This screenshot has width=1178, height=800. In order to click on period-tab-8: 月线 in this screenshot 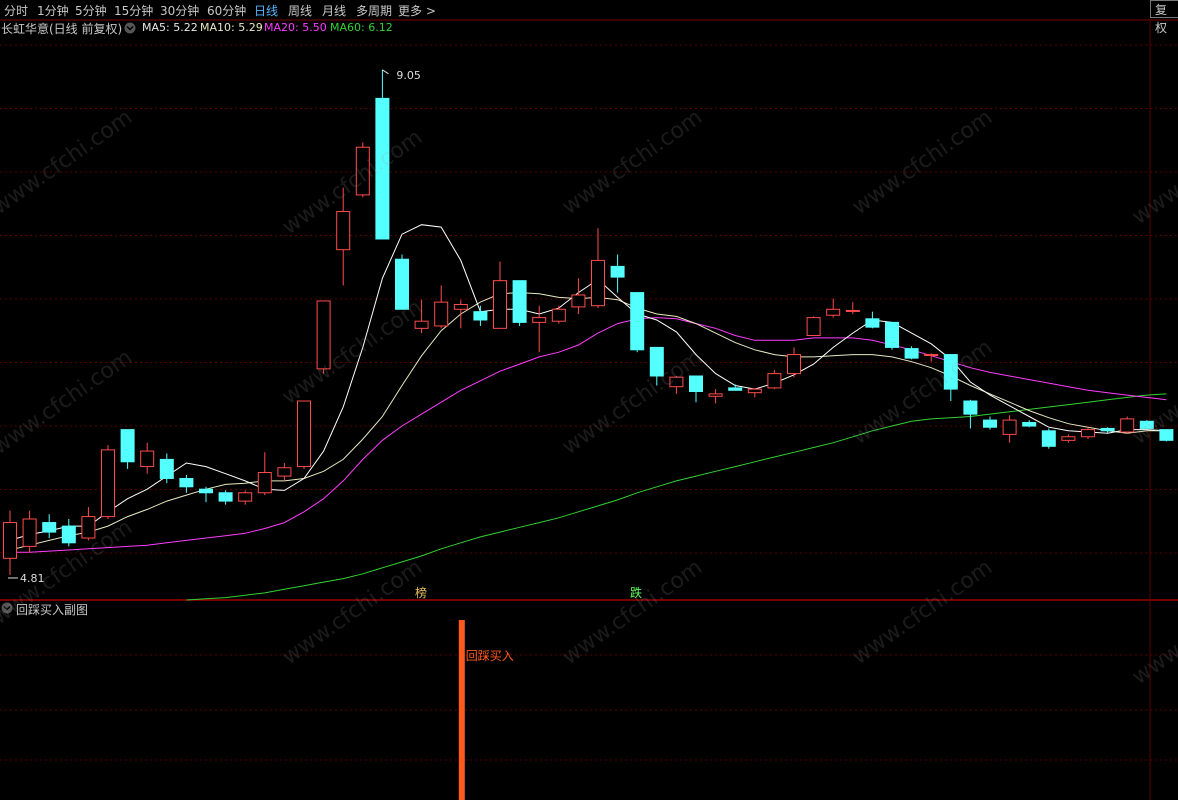, I will do `click(334, 10)`.